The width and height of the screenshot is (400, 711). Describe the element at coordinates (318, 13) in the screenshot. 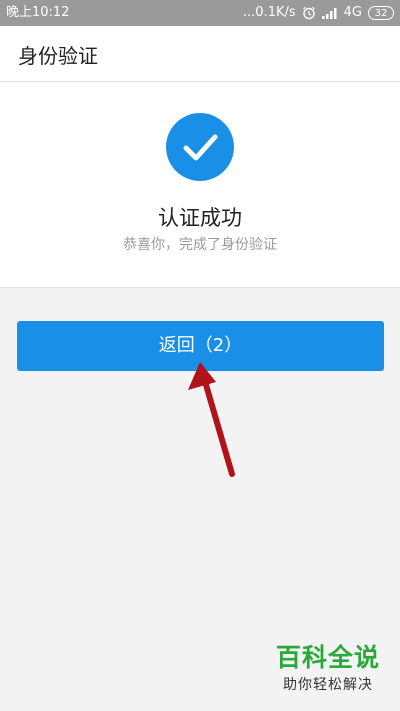

I see `status-icons: ...0.1K/s 4G 32` at that location.